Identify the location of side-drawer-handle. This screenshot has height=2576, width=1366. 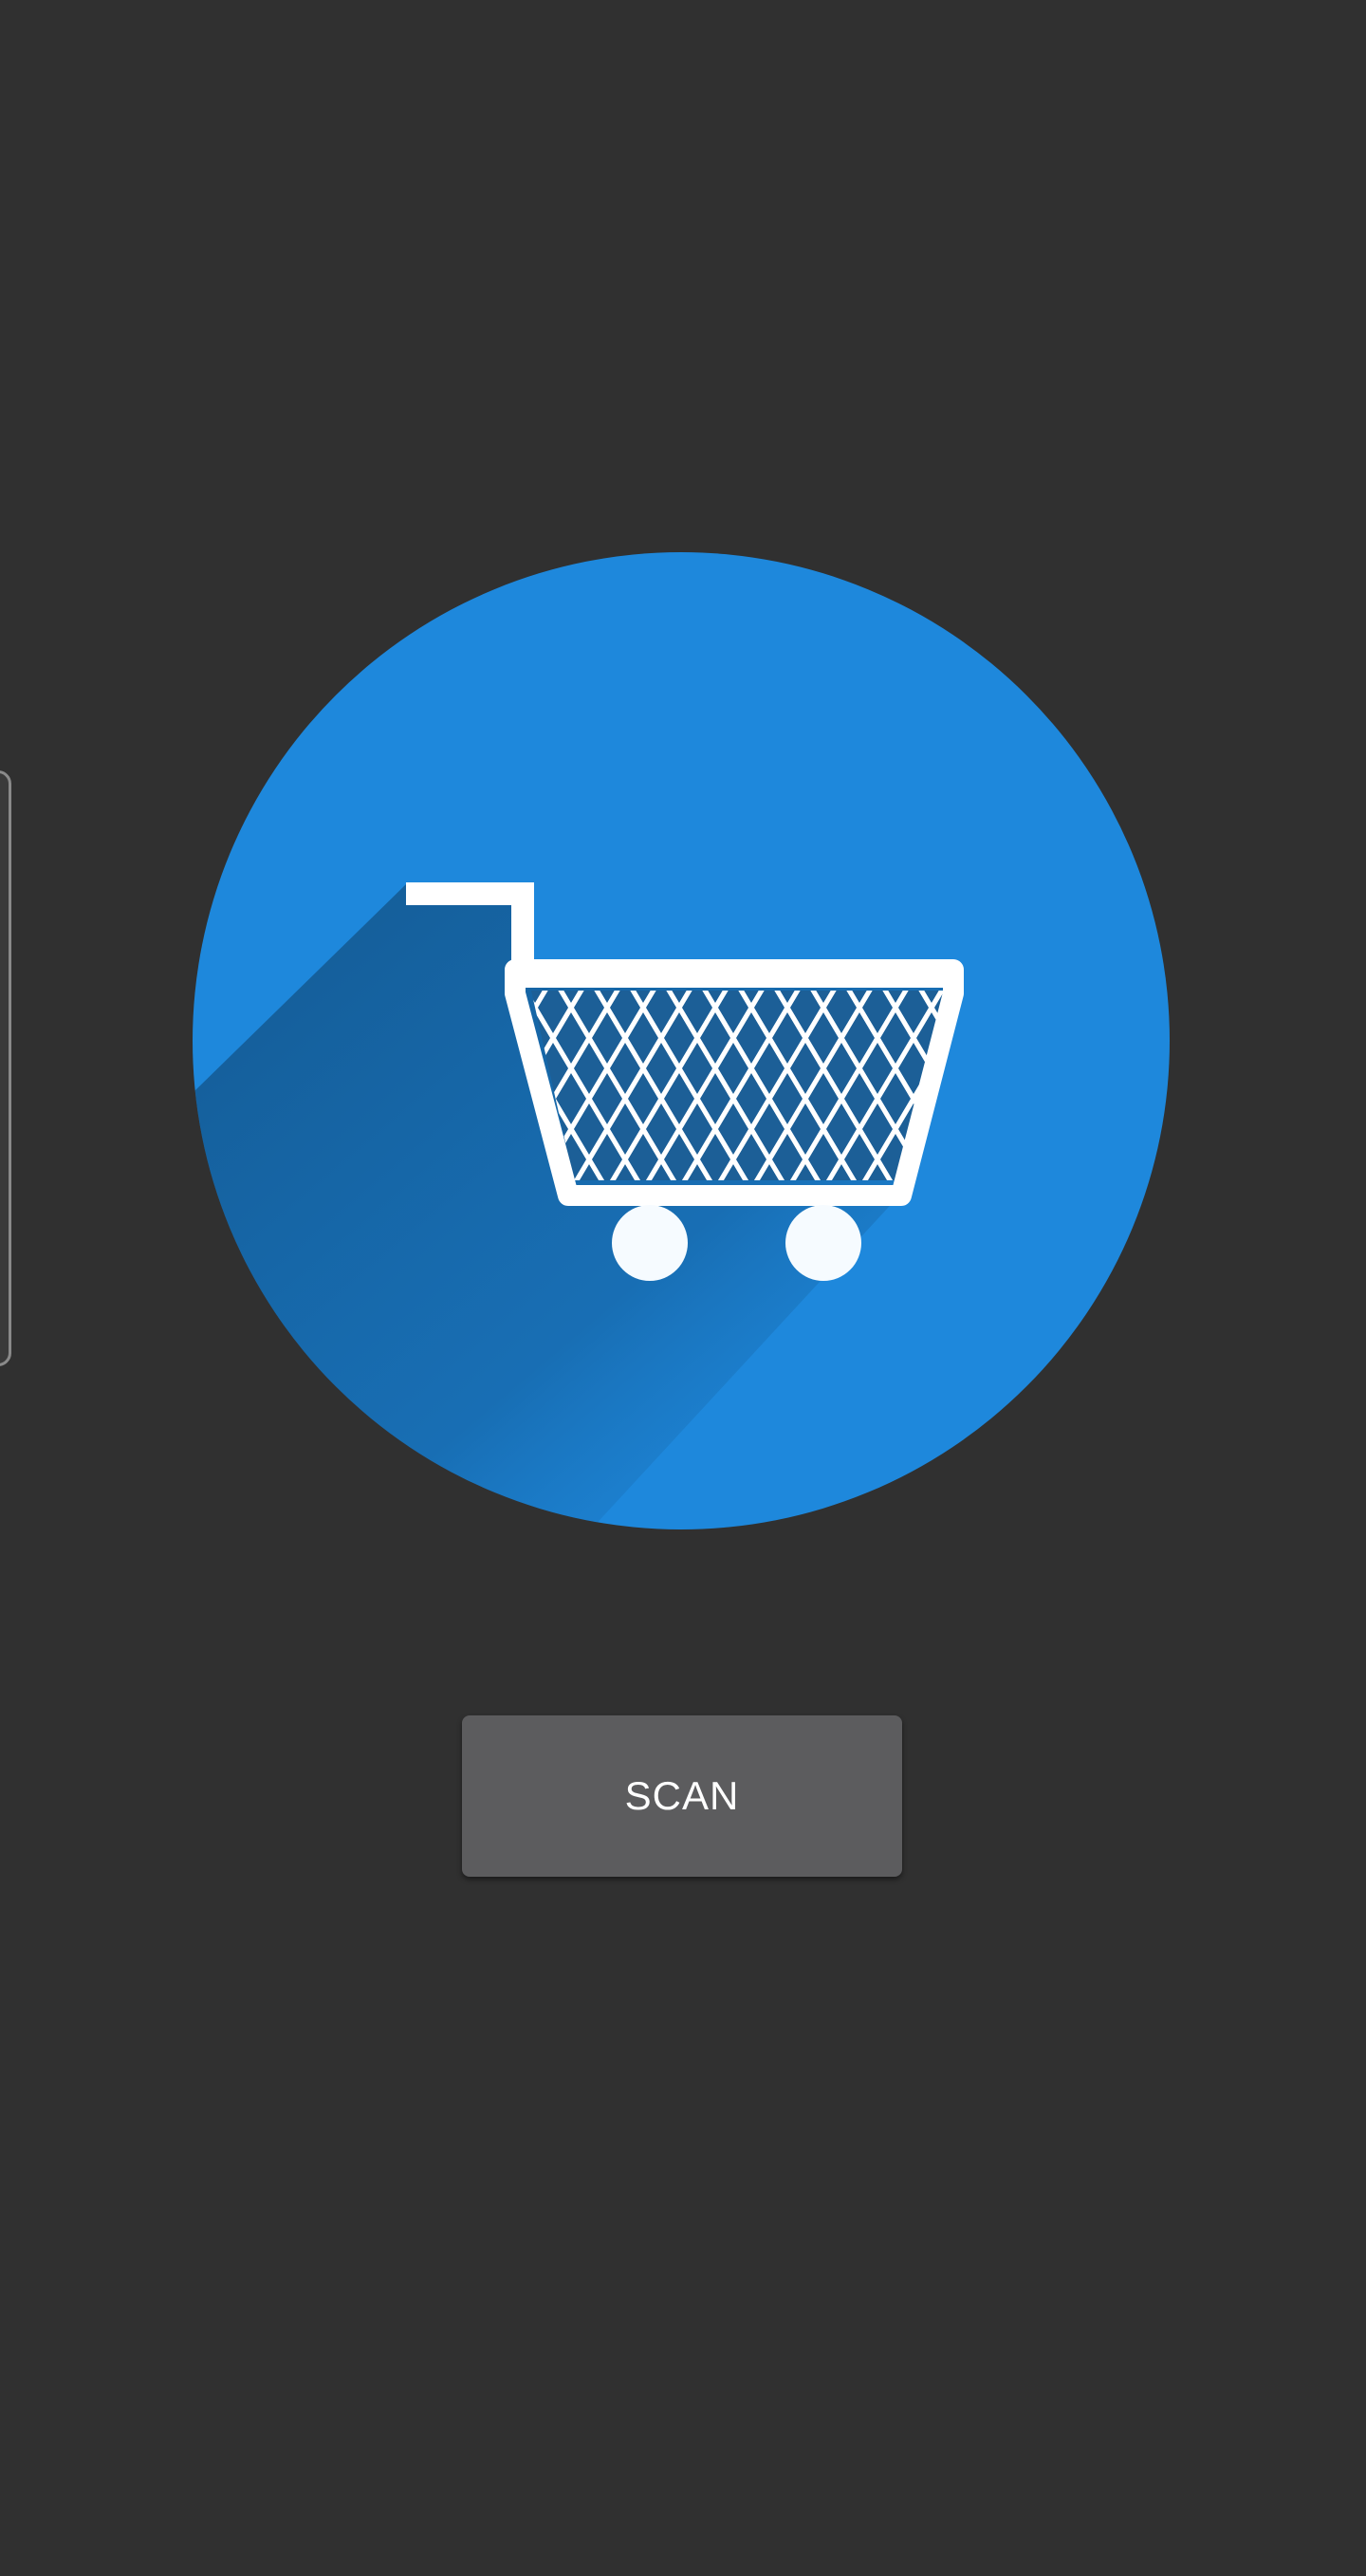
(5, 1068).